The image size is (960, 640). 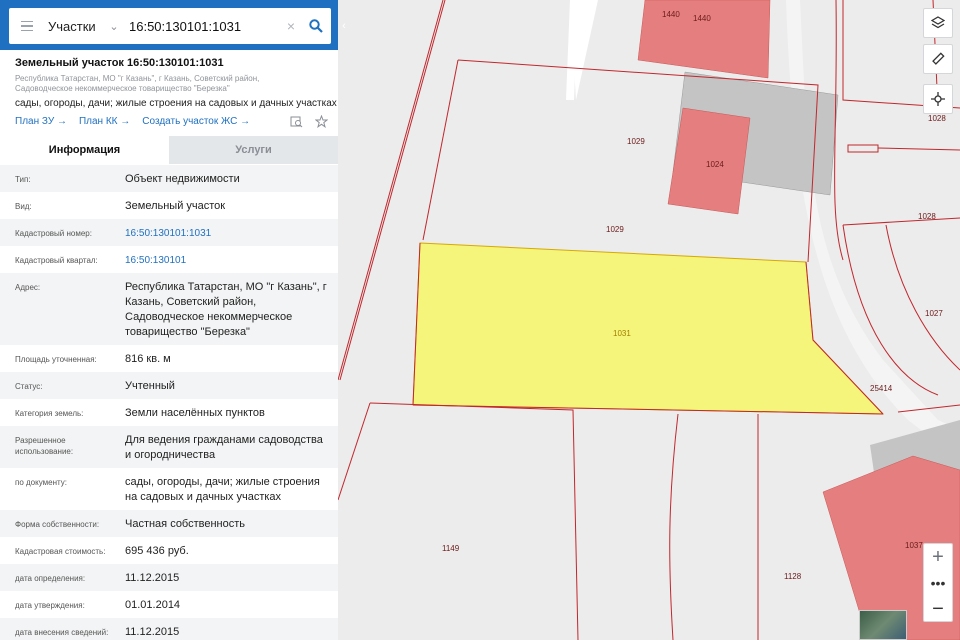 What do you see at coordinates (169, 259) in the screenshot?
I see `row-cadastral-quarter: Кадастровый квартал: 16:50:130101` at bounding box center [169, 259].